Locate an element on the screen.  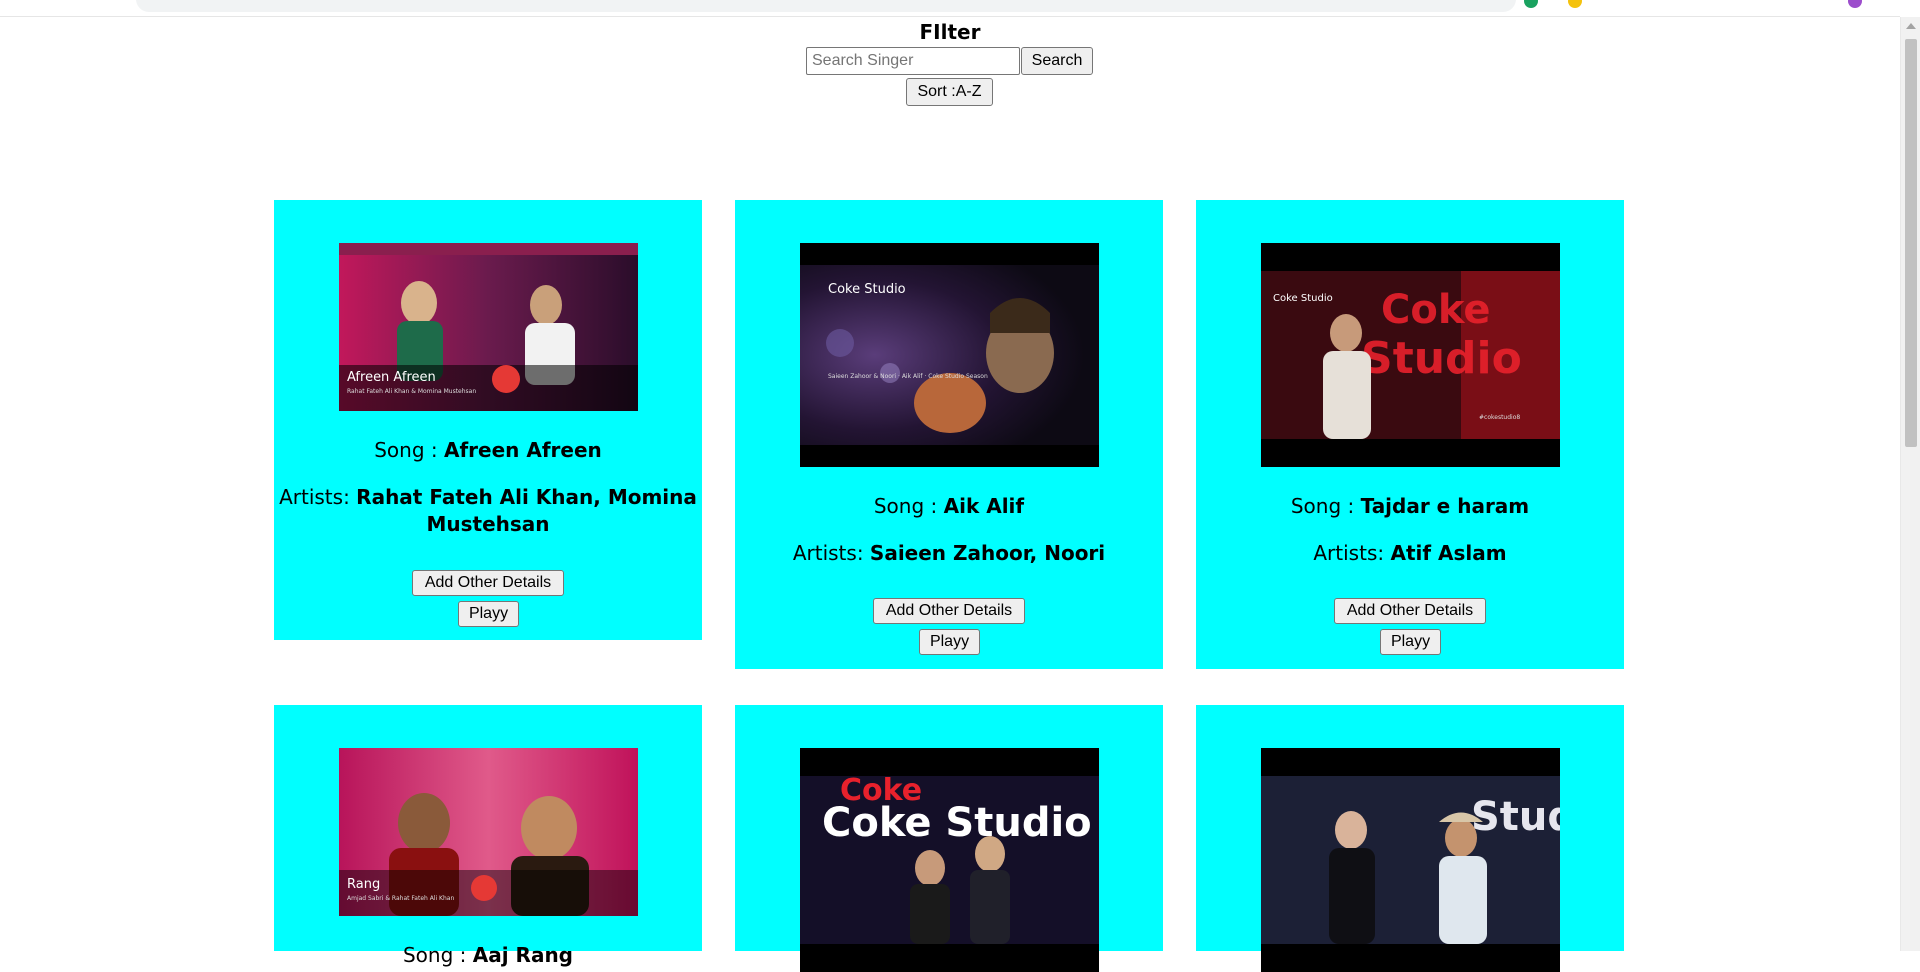
song-thumbnail: Studio is located at coordinates (1410, 860).